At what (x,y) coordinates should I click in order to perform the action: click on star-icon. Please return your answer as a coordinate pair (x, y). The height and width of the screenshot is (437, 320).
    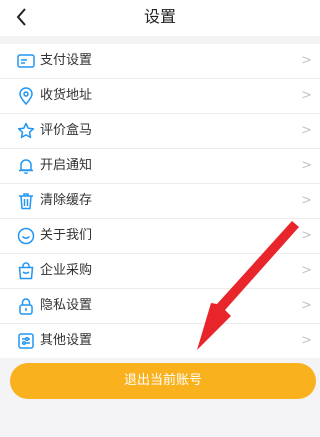
    Looking at the image, I should click on (26, 131).